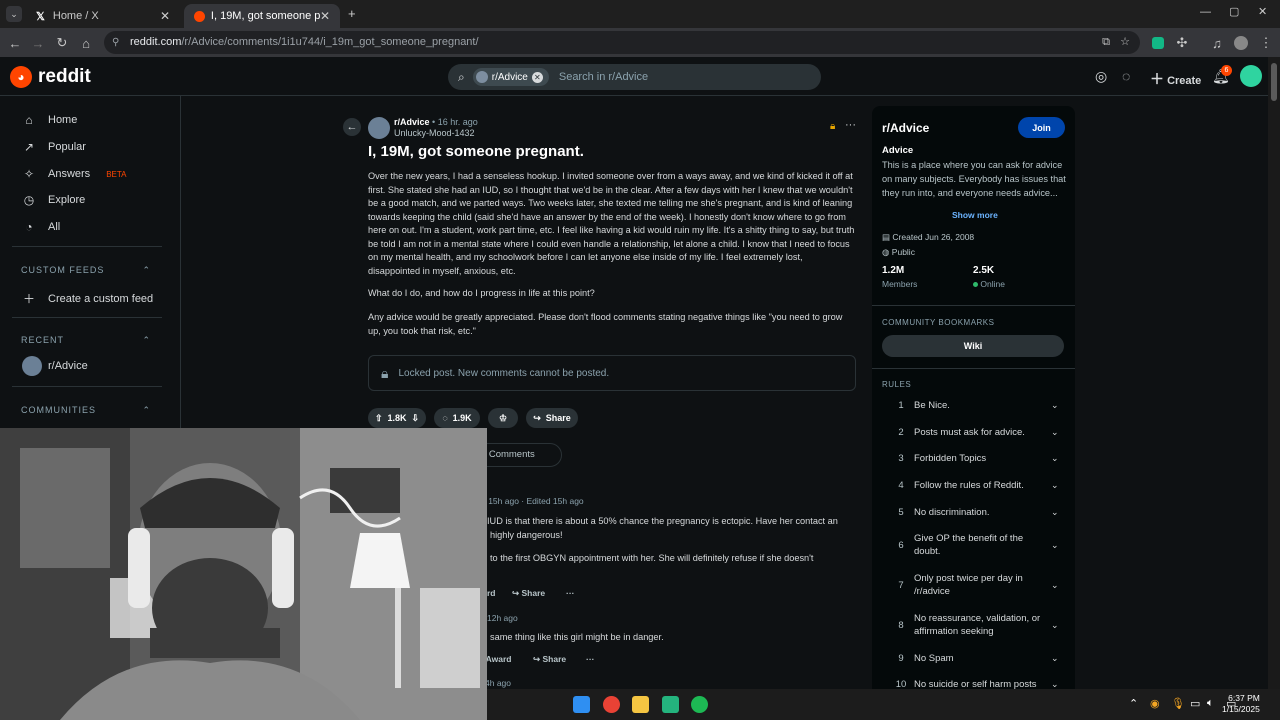 The width and height of the screenshot is (1280, 720). Describe the element at coordinates (1126, 76) in the screenshot. I see `chat-icon: ◌` at that location.